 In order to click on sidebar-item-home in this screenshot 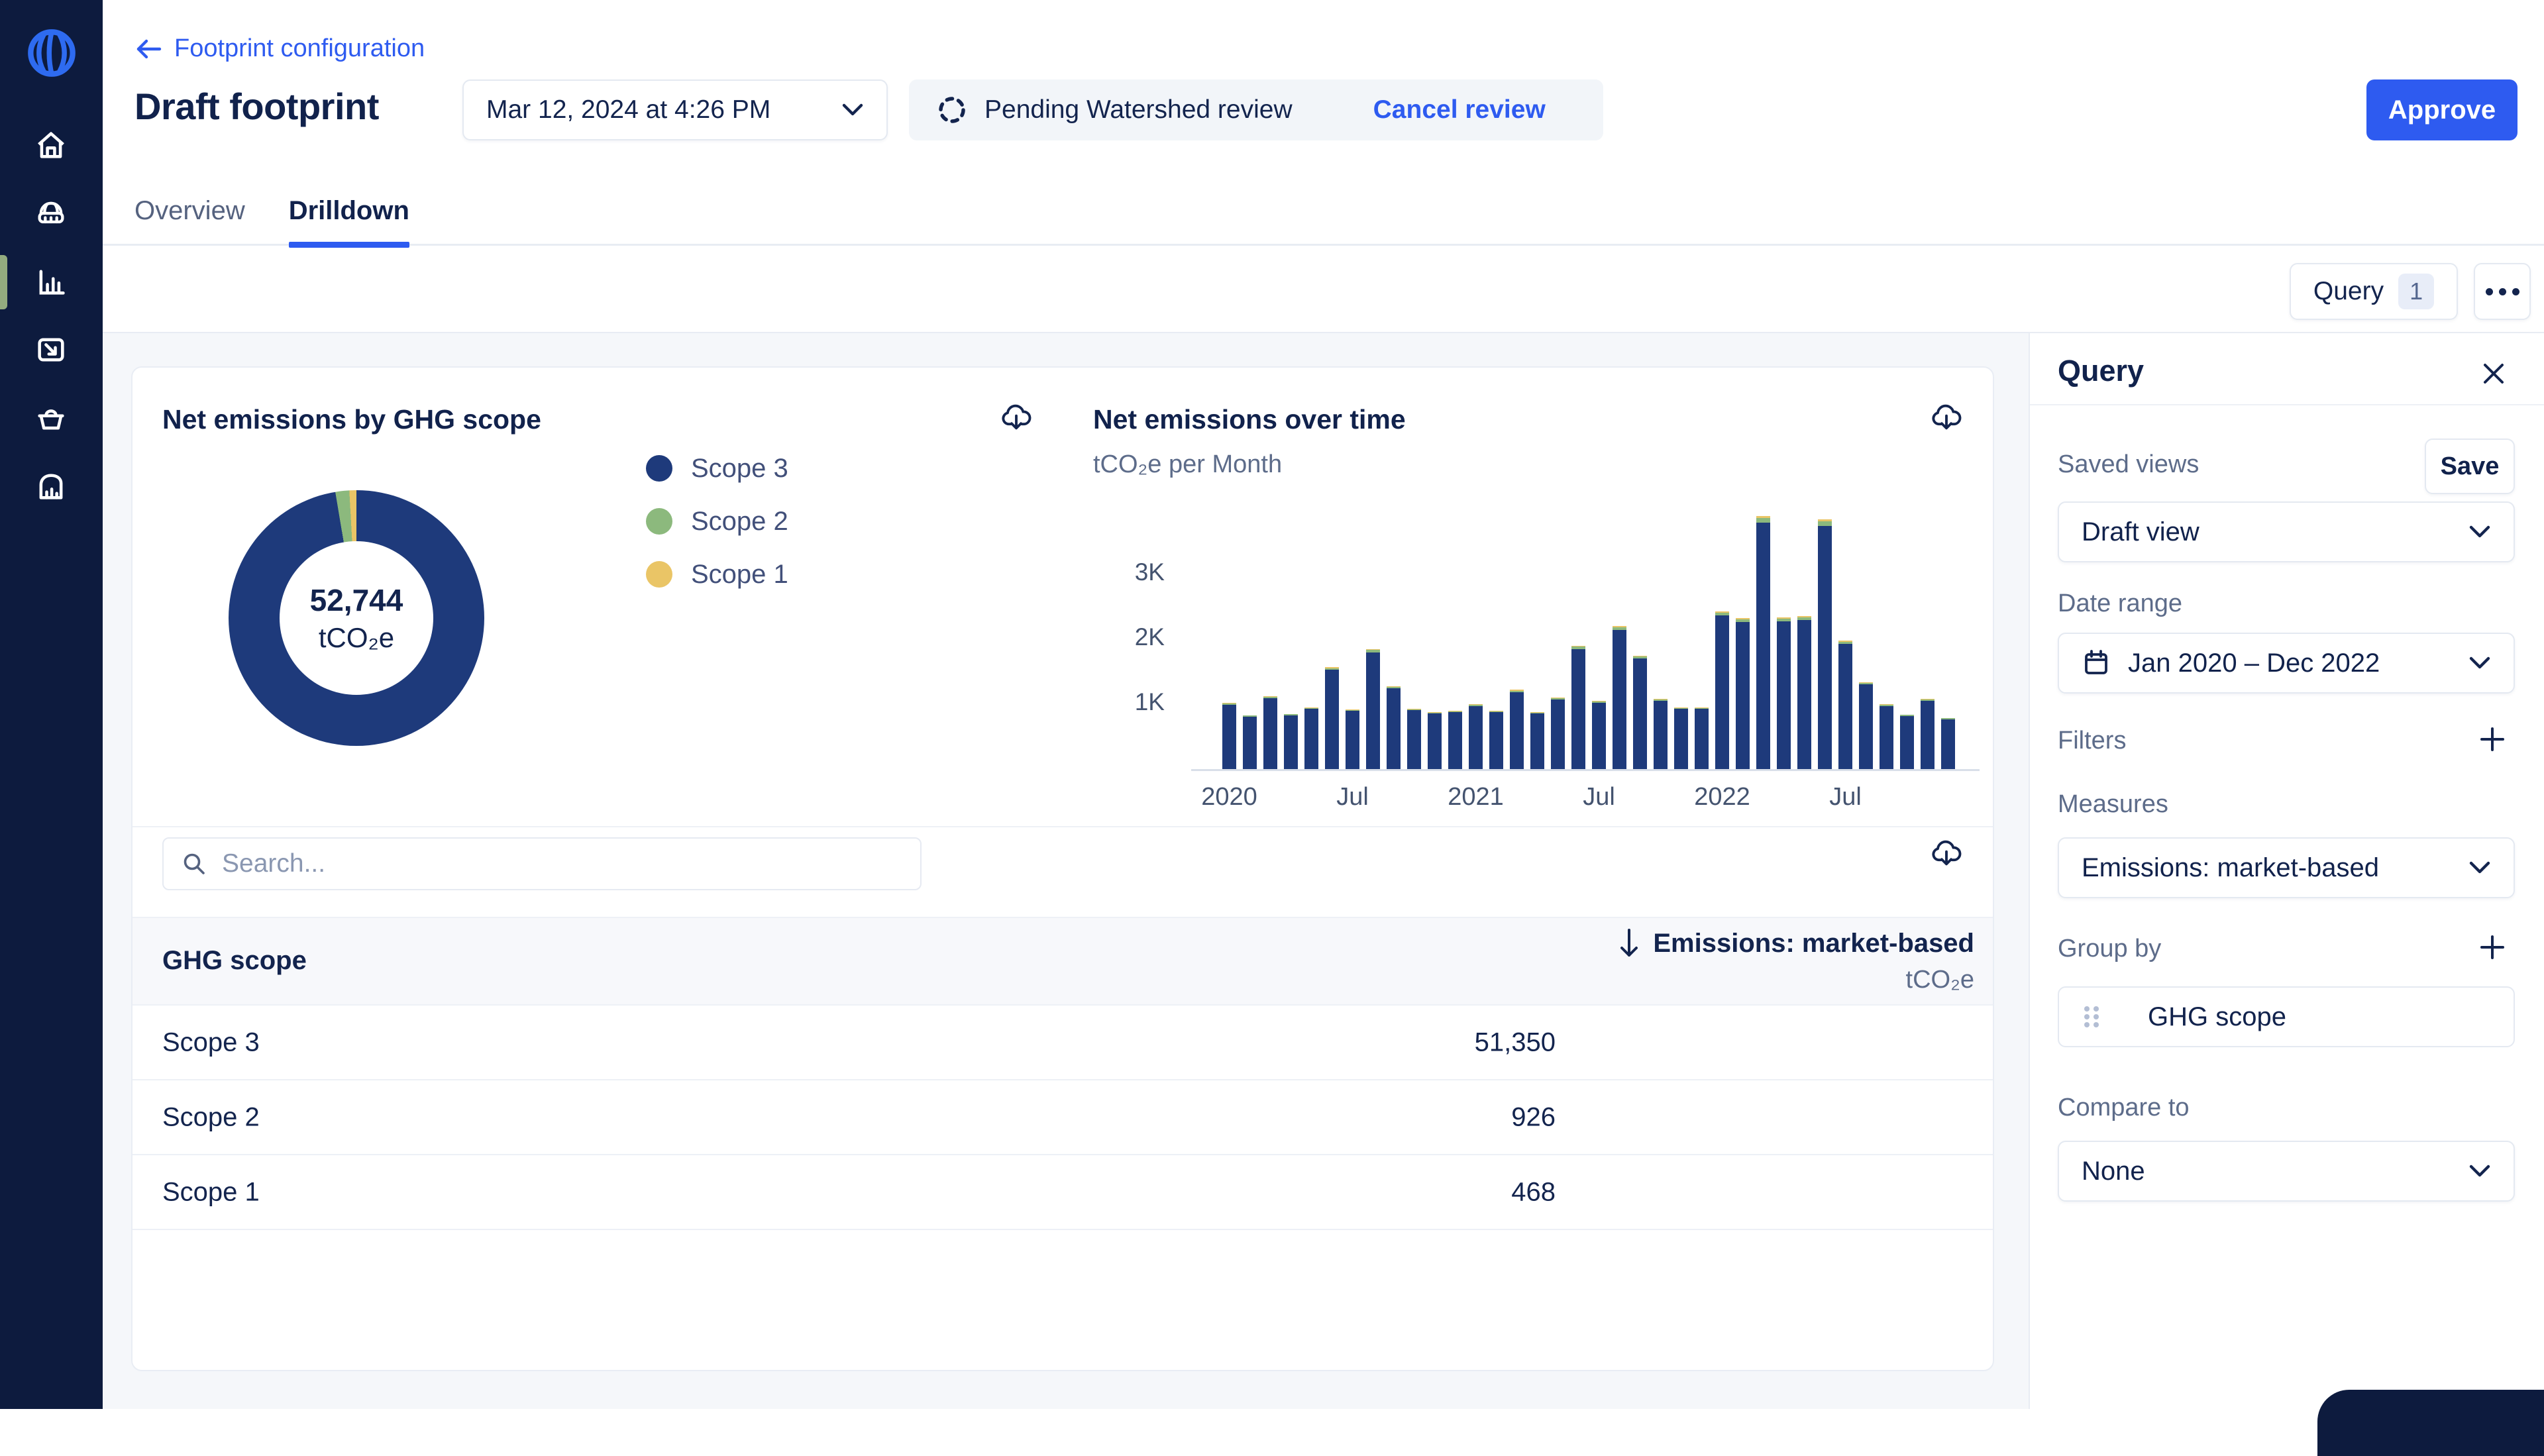, I will do `click(51, 145)`.